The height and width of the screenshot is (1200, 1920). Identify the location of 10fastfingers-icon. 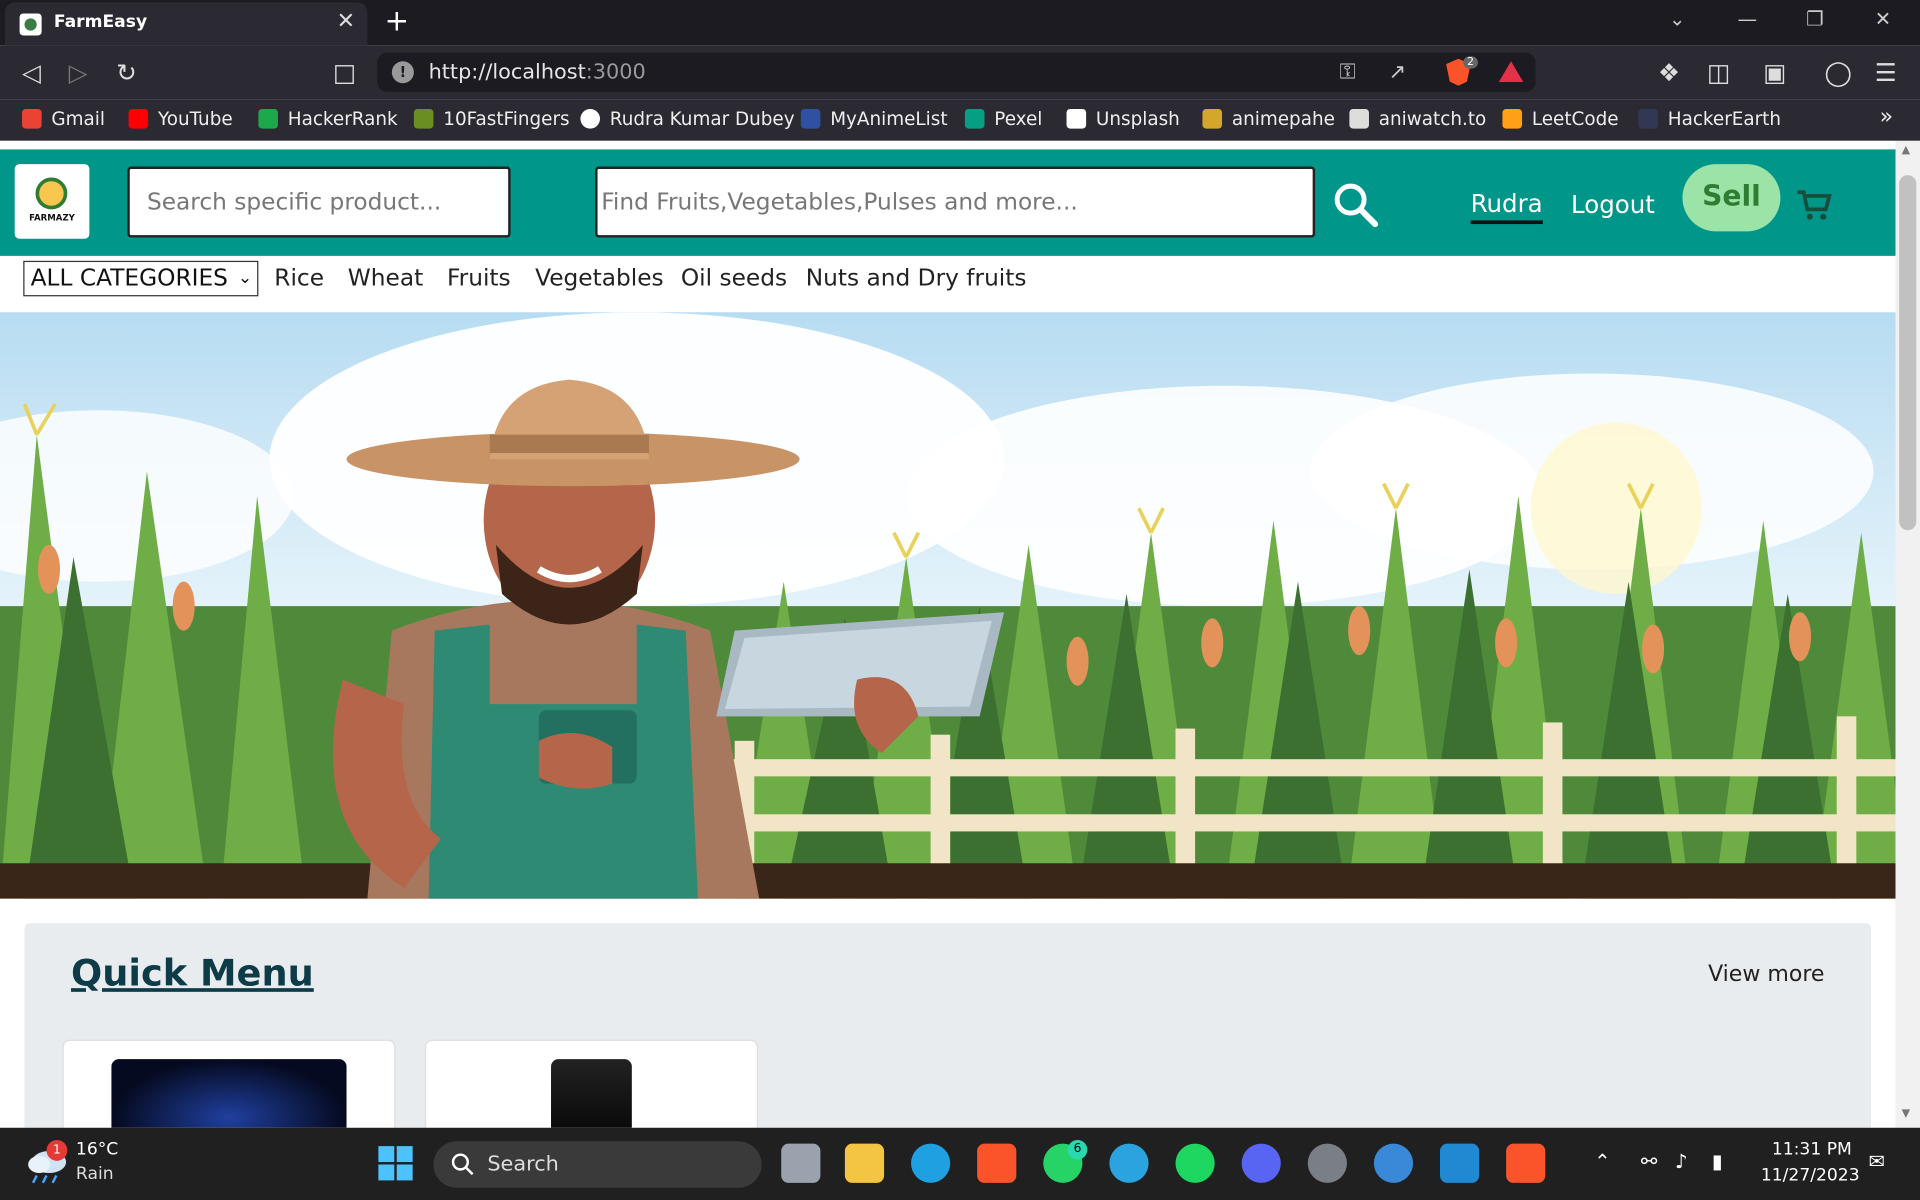
(423, 118).